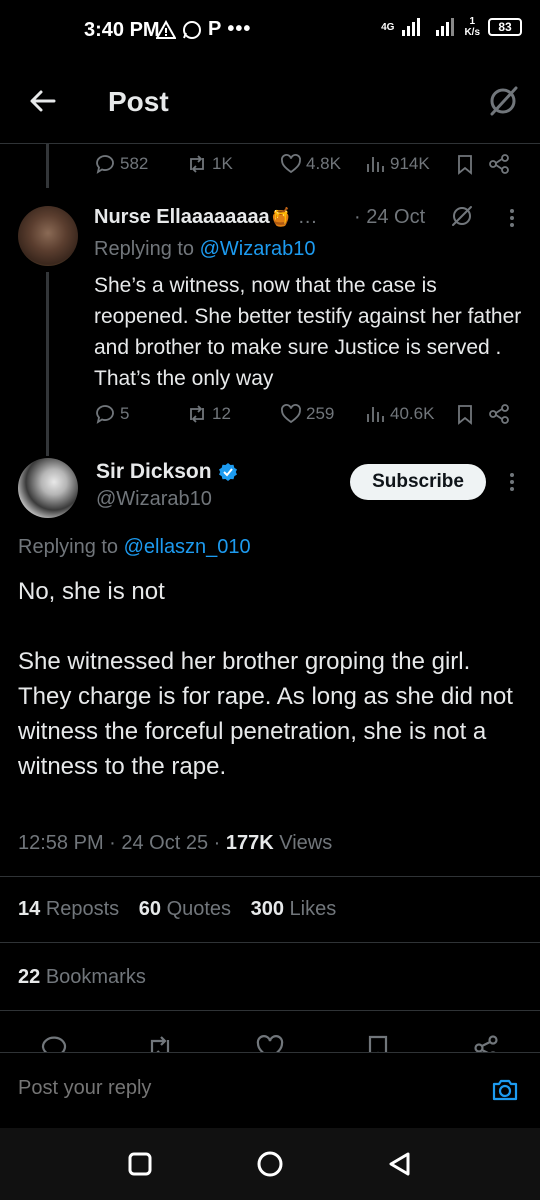 The height and width of the screenshot is (1200, 540). I want to click on parent-tweet-actions: 582 1K 4.8K 914K, so click(304, 164).